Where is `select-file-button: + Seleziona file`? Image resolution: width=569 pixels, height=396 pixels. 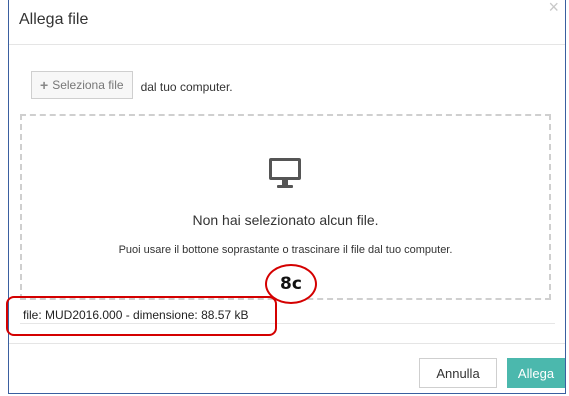 select-file-button: + Seleziona file is located at coordinates (82, 85).